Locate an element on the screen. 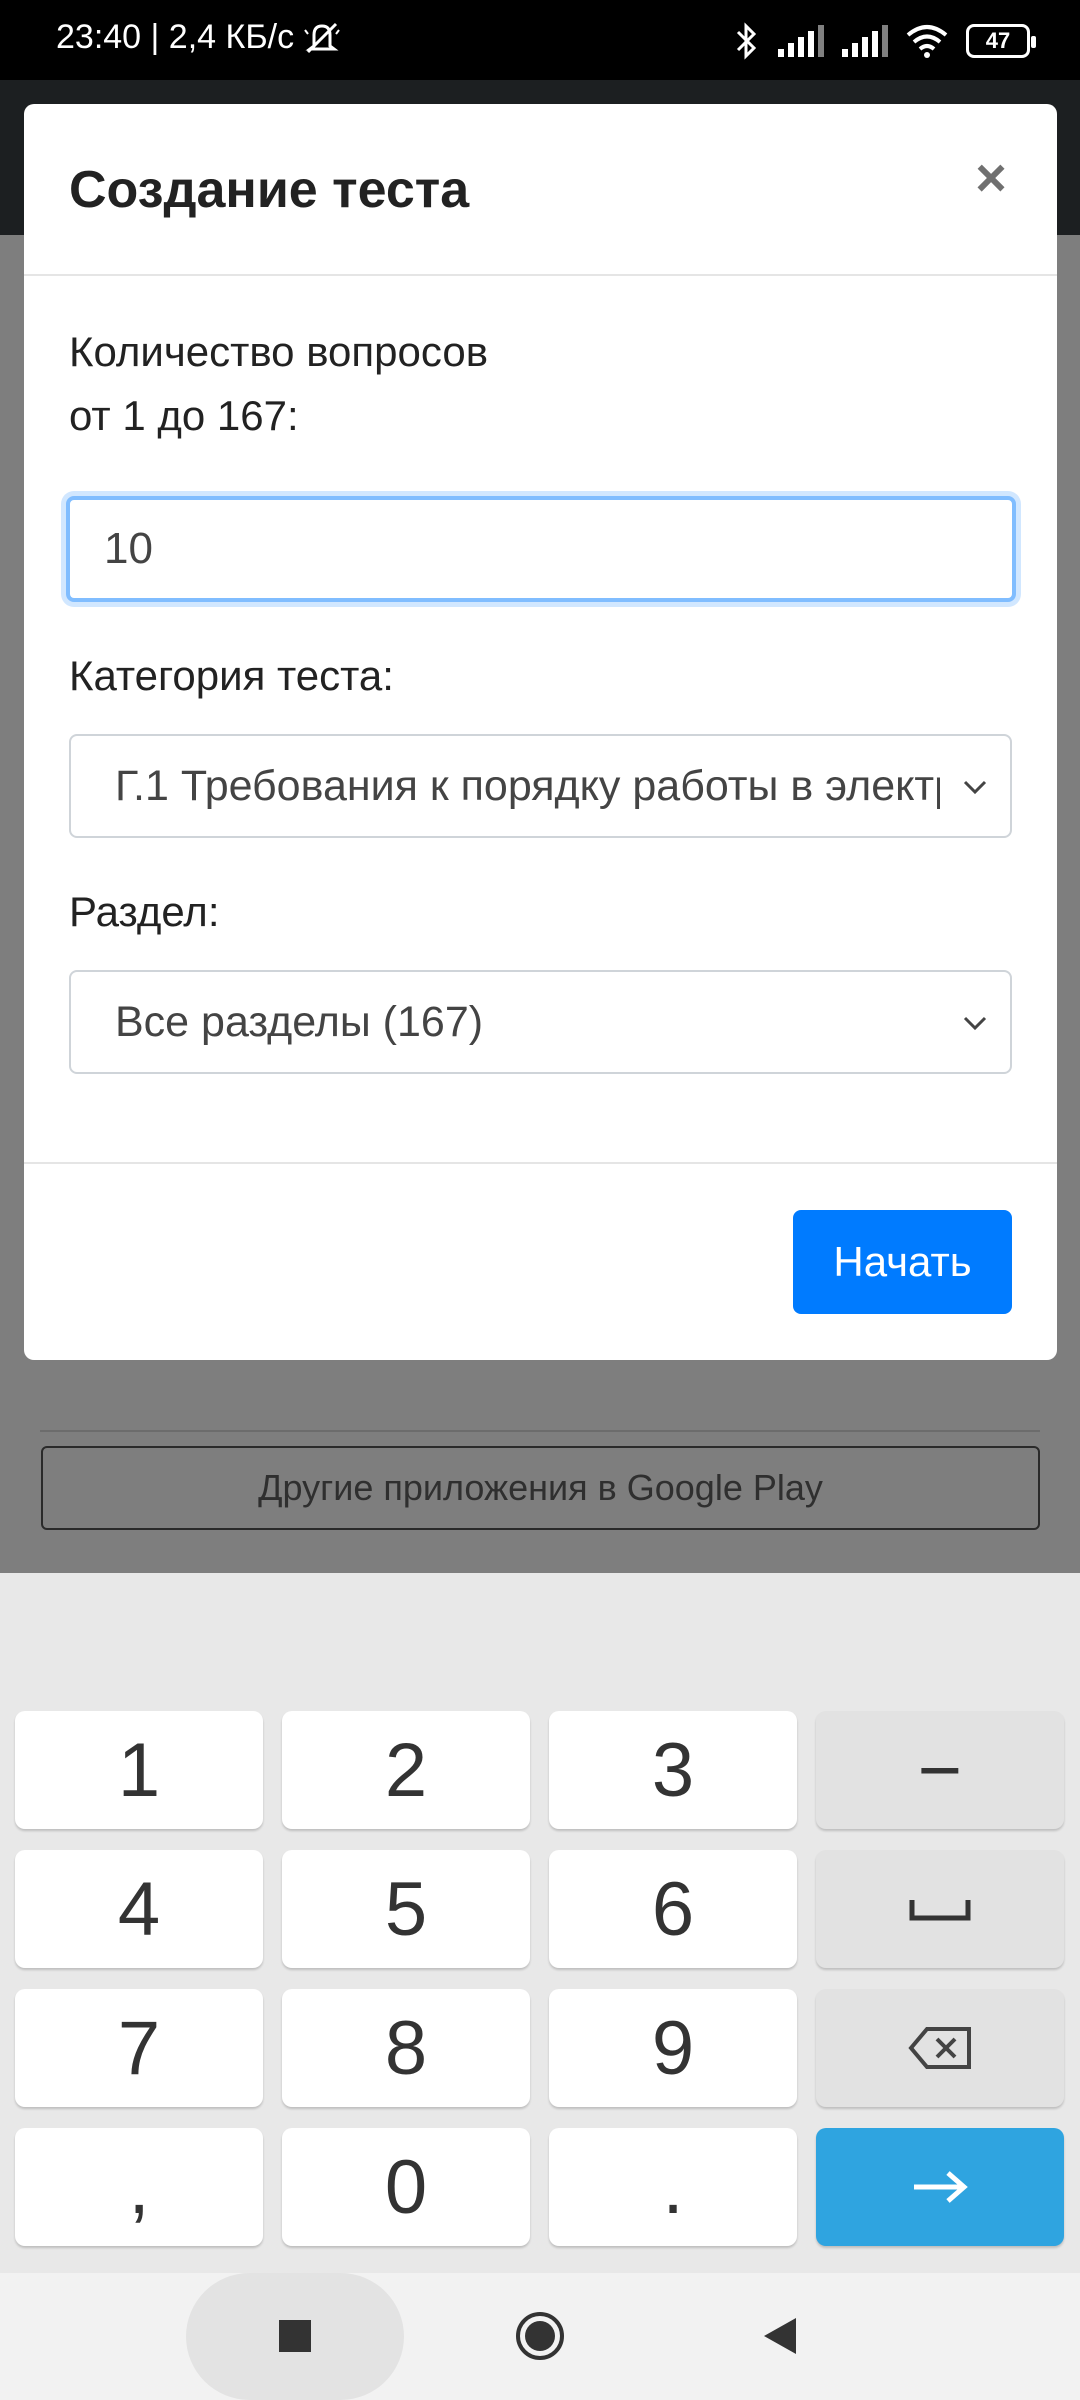 This screenshot has width=1080, height=2400. space-icon is located at coordinates (940, 1910).